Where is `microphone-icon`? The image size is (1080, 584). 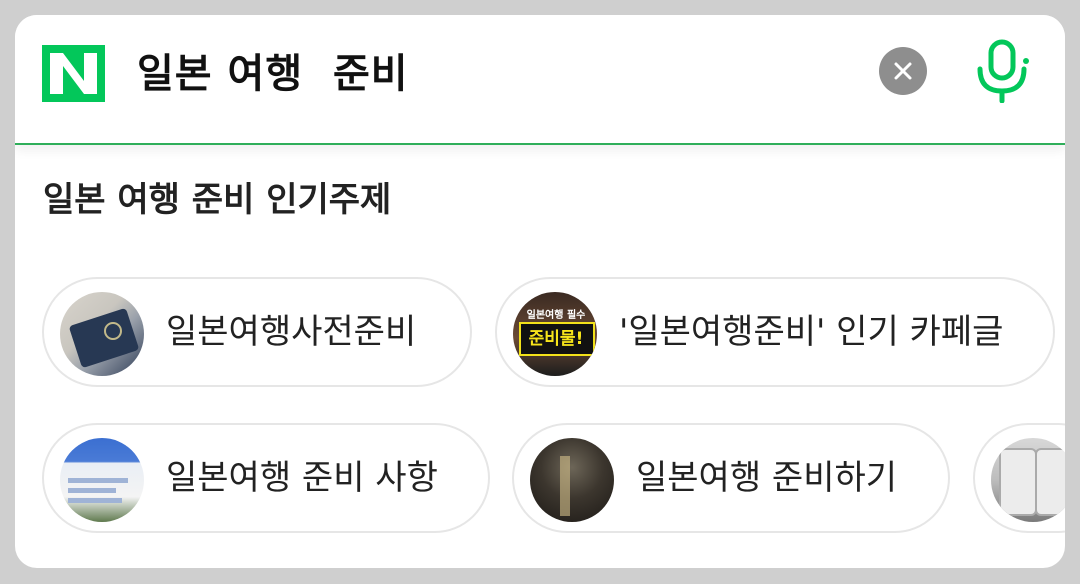
microphone-icon is located at coordinates (1003, 71).